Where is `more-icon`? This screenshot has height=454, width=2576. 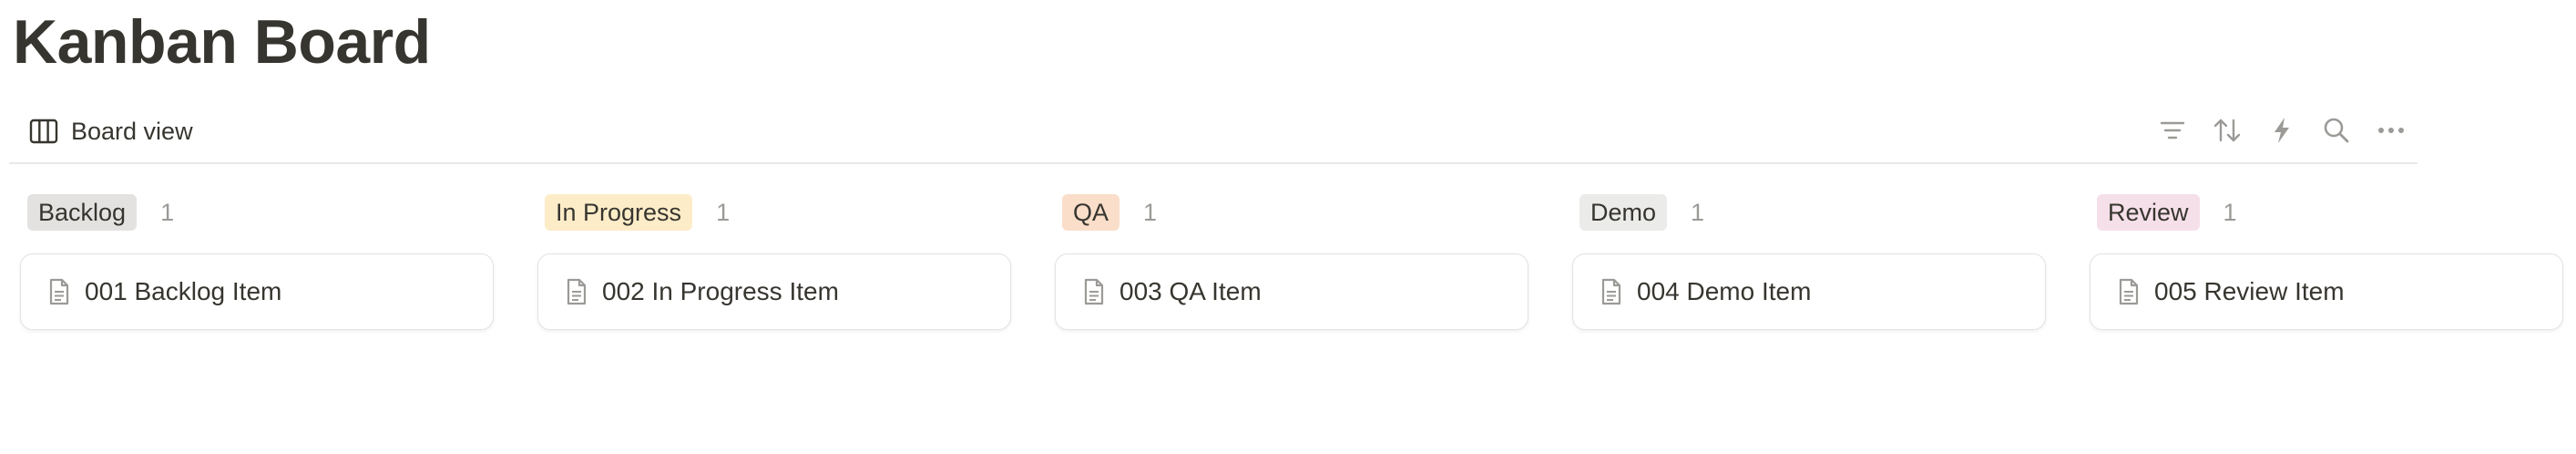 more-icon is located at coordinates (2391, 131).